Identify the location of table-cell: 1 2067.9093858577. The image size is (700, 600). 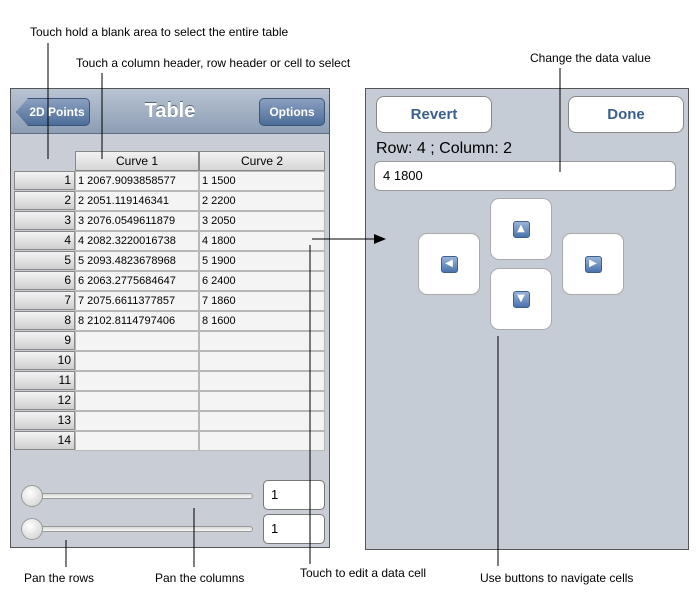
(137, 181).